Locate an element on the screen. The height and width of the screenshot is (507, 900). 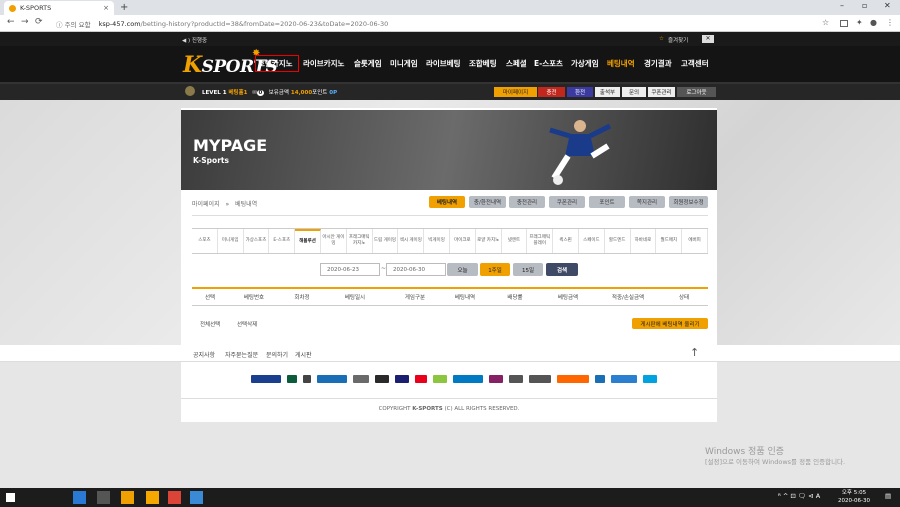
footer-link-3: 문의하기 is located at coordinates (277, 354).